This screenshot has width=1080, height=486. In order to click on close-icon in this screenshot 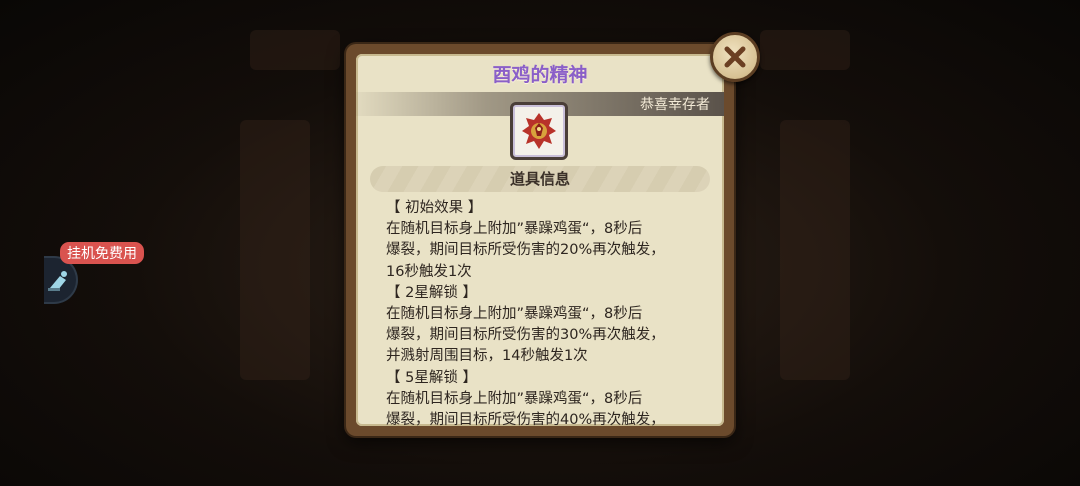, I will do `click(735, 57)`.